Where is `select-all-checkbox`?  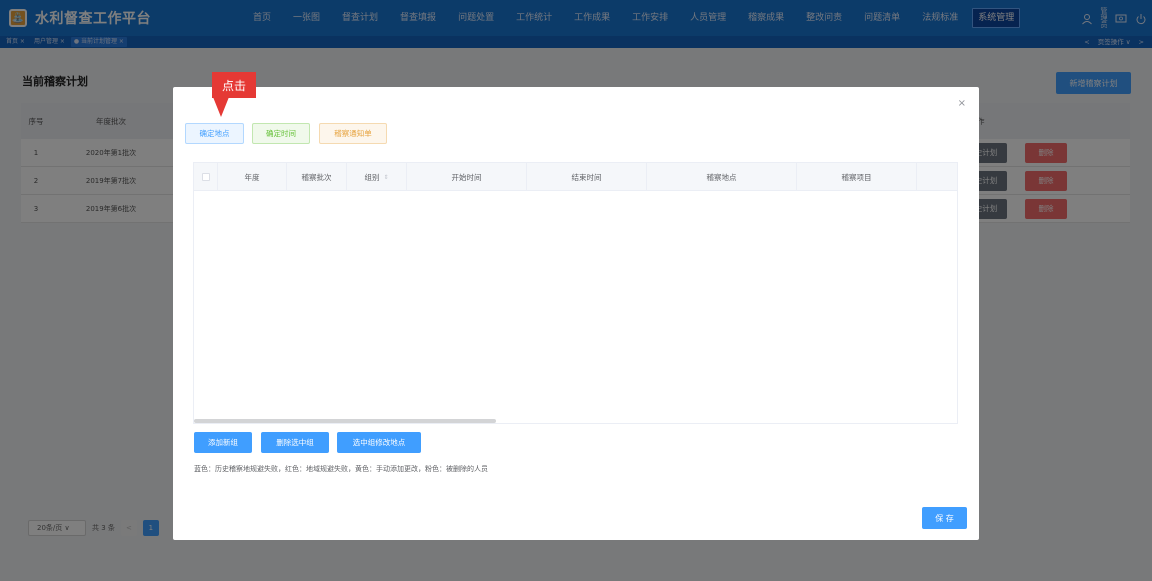 select-all-checkbox is located at coordinates (206, 177).